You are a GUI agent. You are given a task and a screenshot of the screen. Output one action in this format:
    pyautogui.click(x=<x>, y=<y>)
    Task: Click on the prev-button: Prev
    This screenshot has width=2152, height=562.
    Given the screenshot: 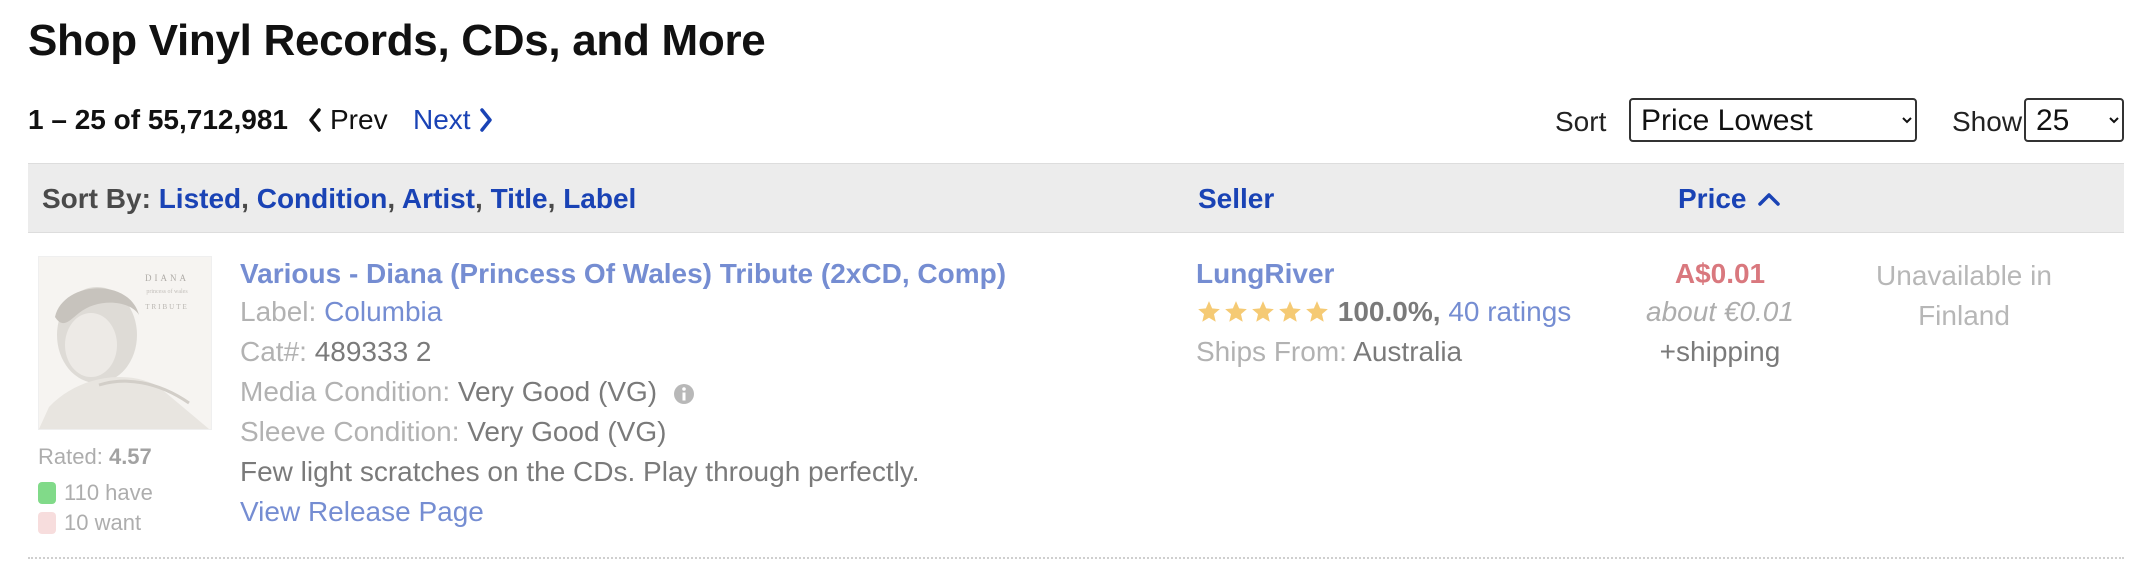 What is the action you would take?
    pyautogui.click(x=348, y=120)
    